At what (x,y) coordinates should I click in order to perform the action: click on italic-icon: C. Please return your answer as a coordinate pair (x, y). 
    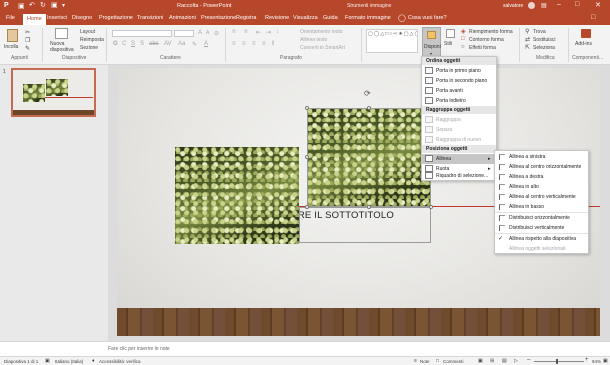
    Looking at the image, I should click on (124, 44).